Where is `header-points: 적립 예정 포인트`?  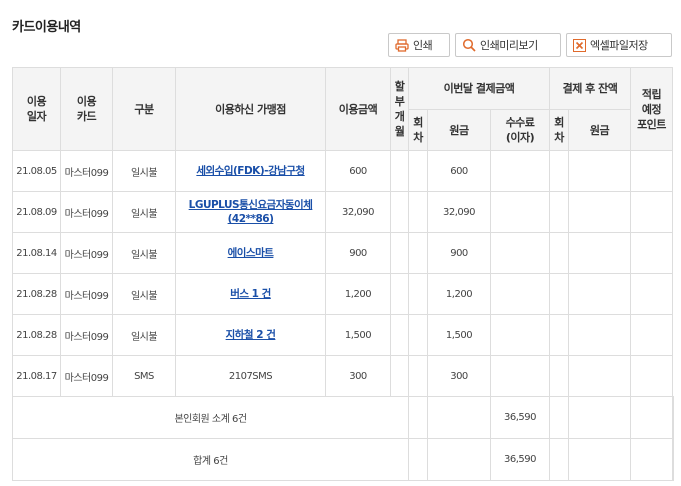
header-points: 적립 예정 포인트 is located at coordinates (651, 109).